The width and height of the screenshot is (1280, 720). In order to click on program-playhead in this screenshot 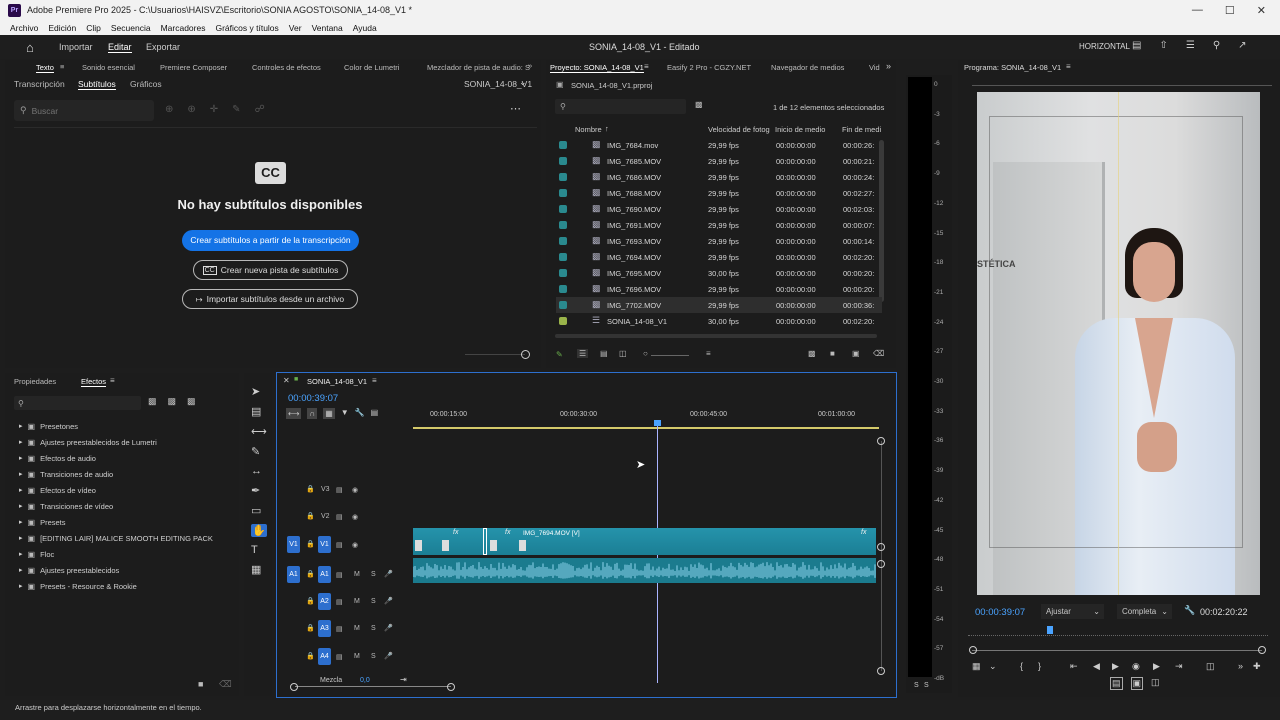, I will do `click(1050, 630)`.